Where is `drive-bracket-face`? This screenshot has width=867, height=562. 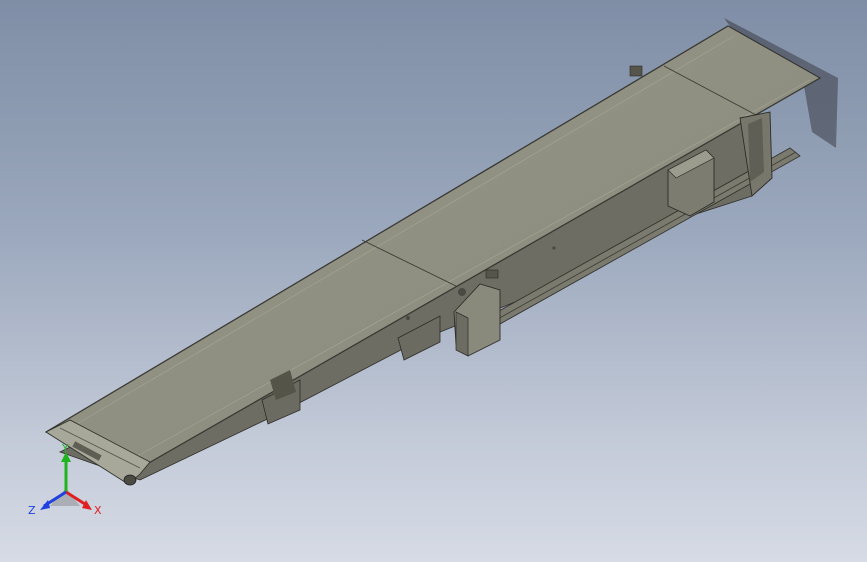 drive-bracket-face is located at coordinates (462, 334).